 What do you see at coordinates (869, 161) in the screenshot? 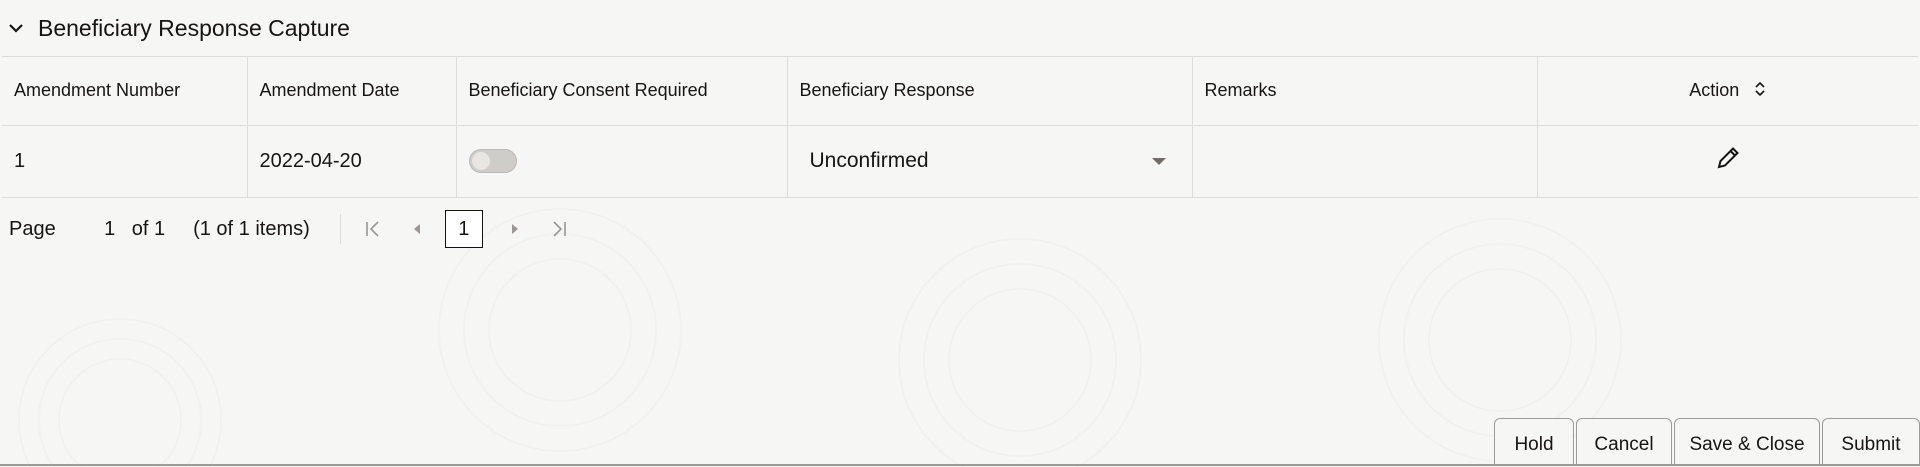
I see `beneficiary-response-value: Unconfirmed` at bounding box center [869, 161].